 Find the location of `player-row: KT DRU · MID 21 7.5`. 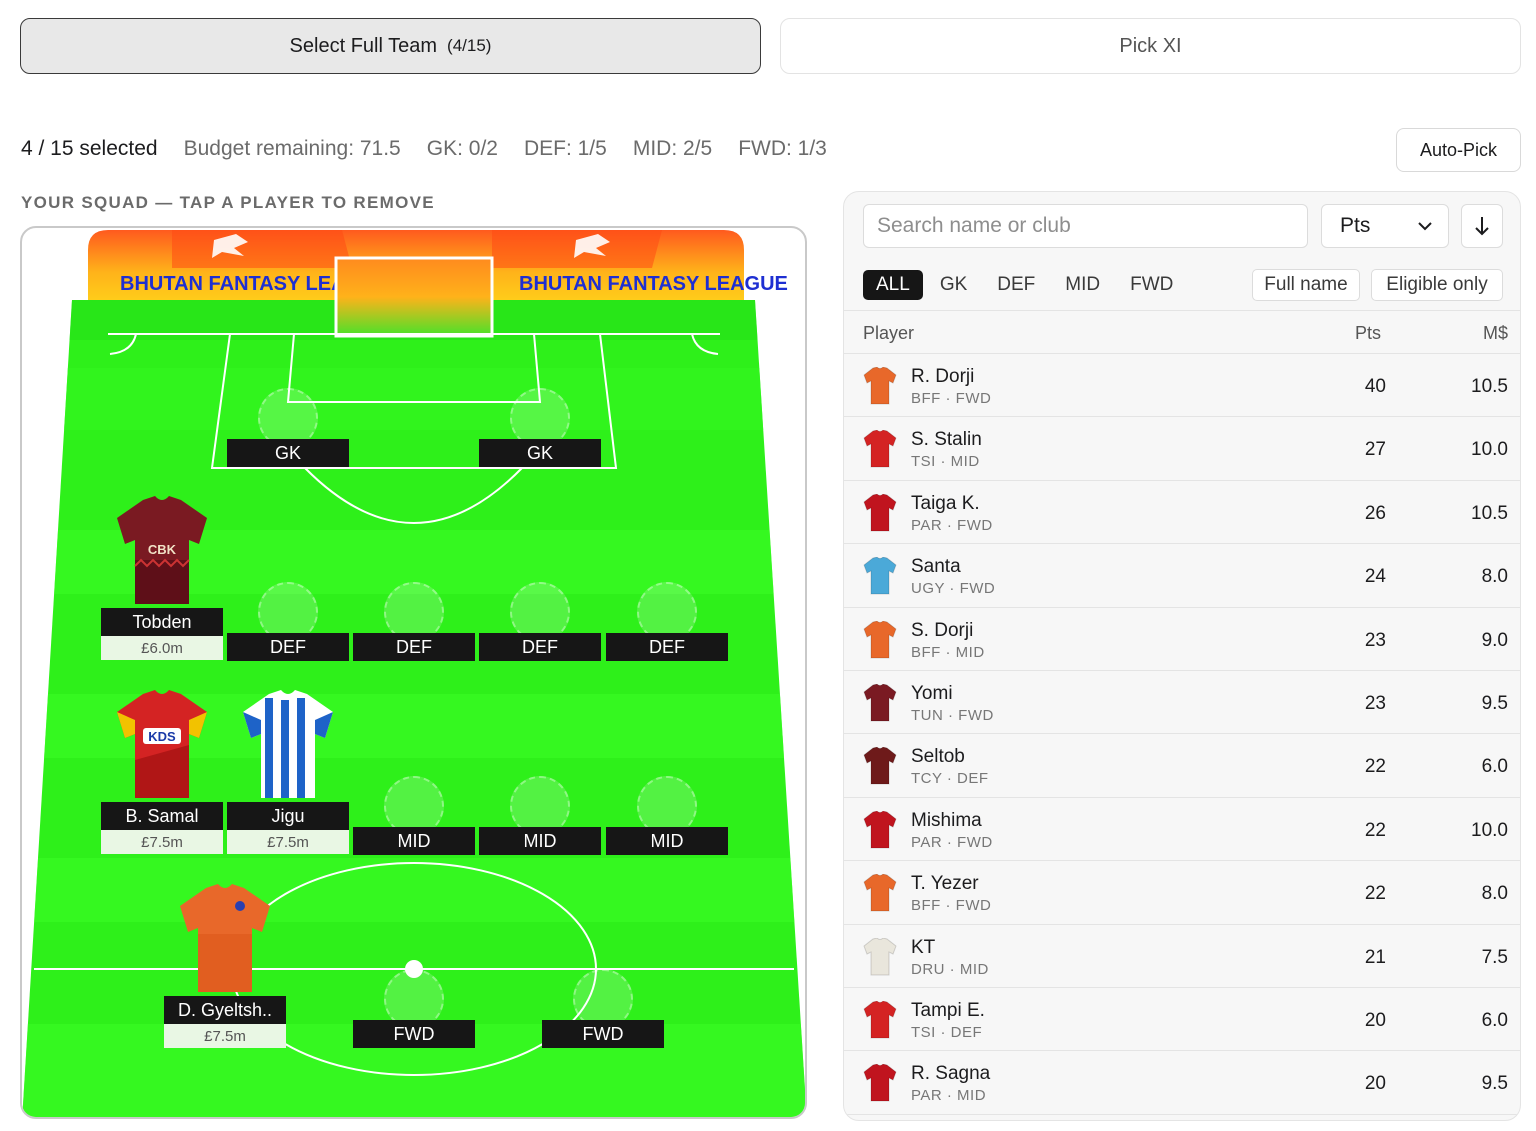

player-row: KT DRU · MID 21 7.5 is located at coordinates (1182, 956).